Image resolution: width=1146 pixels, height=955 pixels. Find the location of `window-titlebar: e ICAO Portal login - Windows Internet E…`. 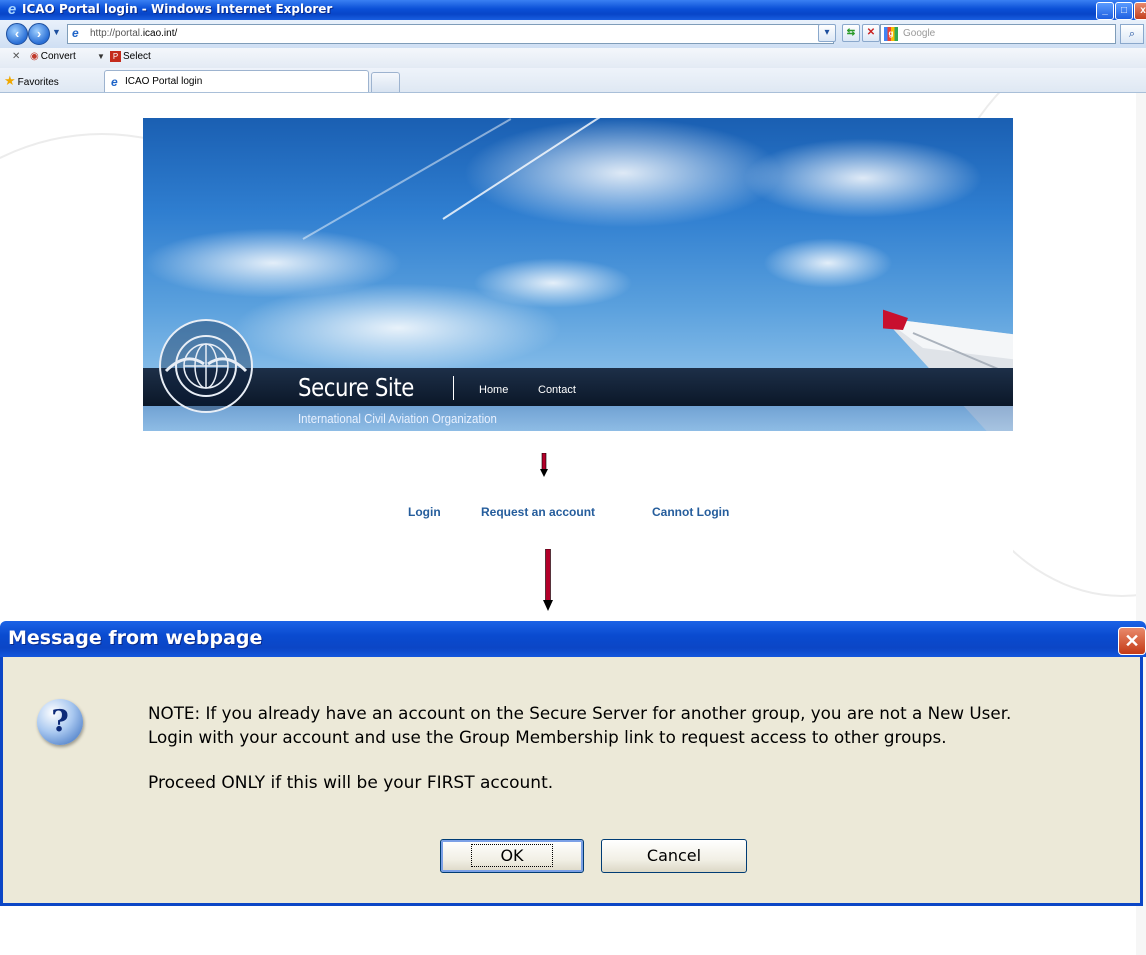

window-titlebar: e ICAO Portal login - Windows Internet E… is located at coordinates (573, 10).